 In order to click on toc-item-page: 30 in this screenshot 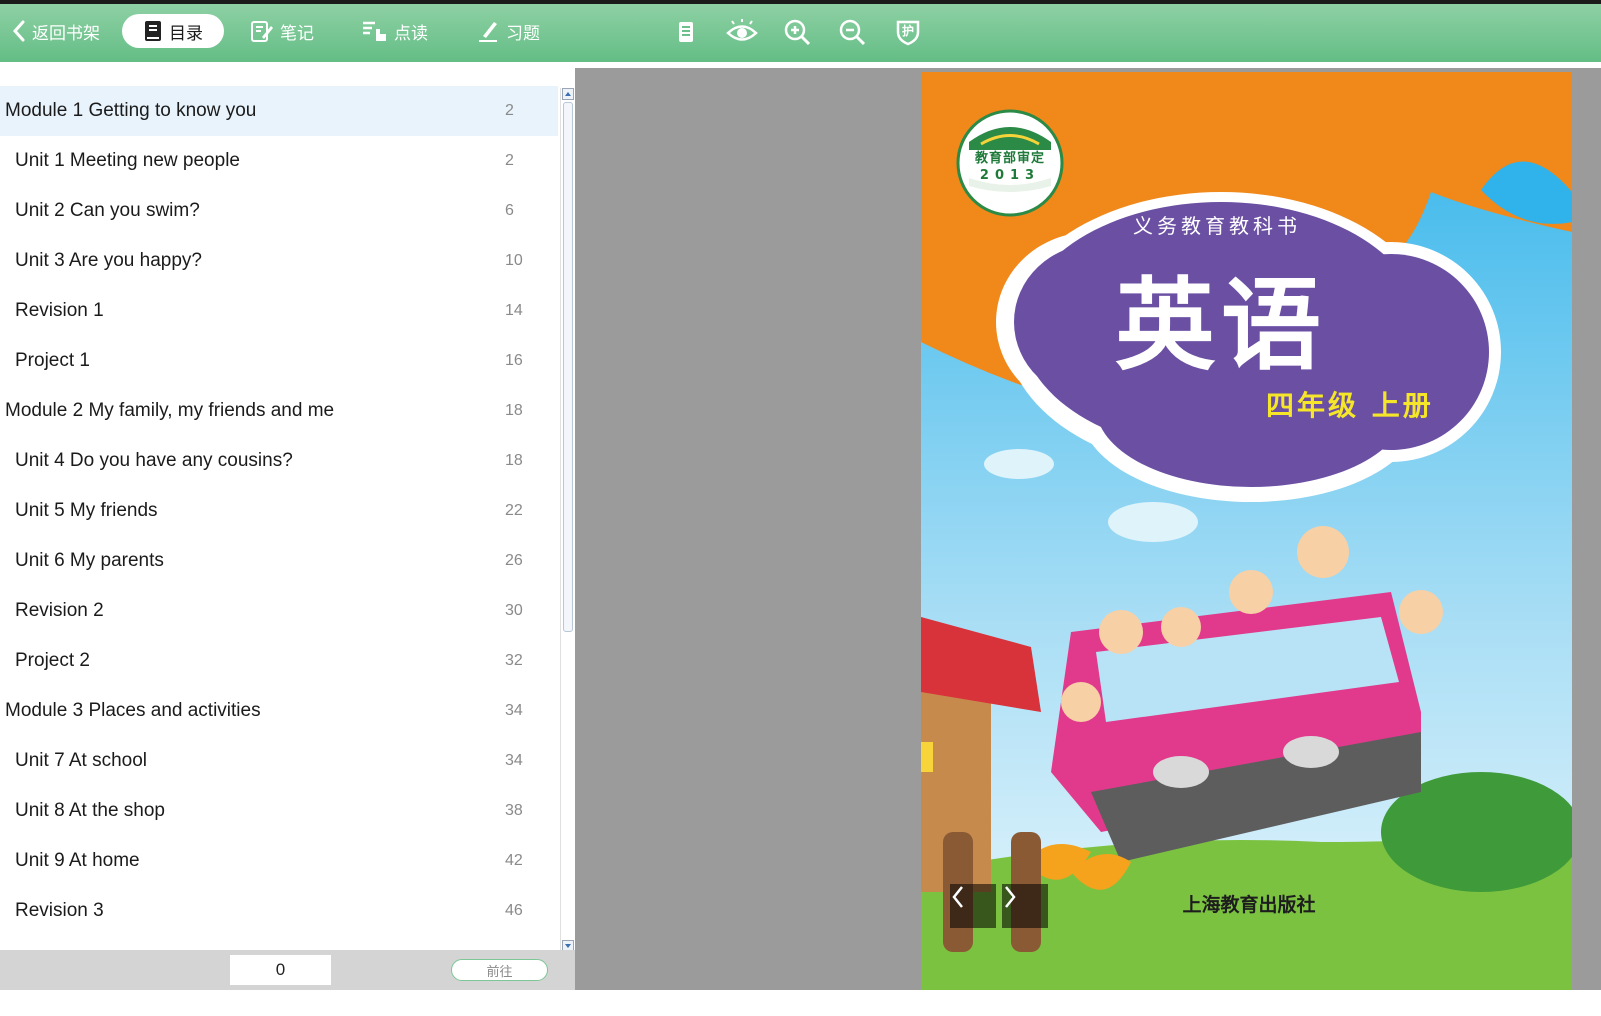, I will do `click(514, 610)`.